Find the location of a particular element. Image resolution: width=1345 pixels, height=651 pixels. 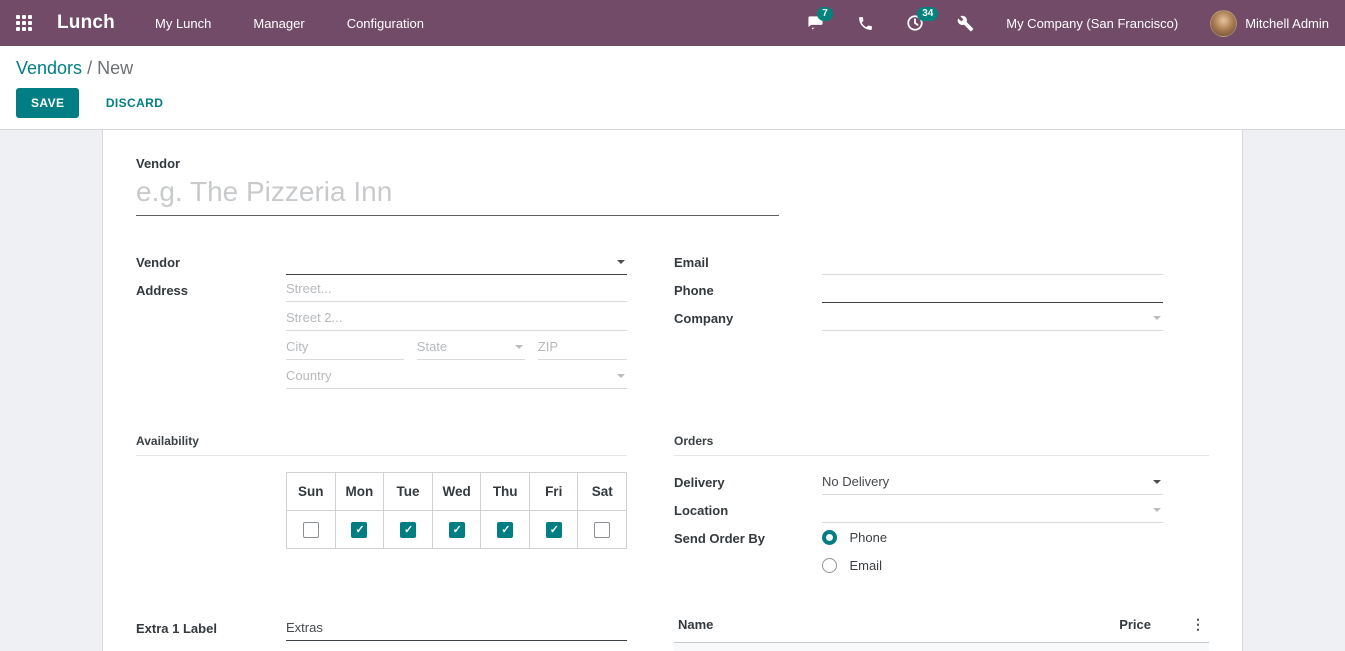

activities-icon: 34 is located at coordinates (921, 20).